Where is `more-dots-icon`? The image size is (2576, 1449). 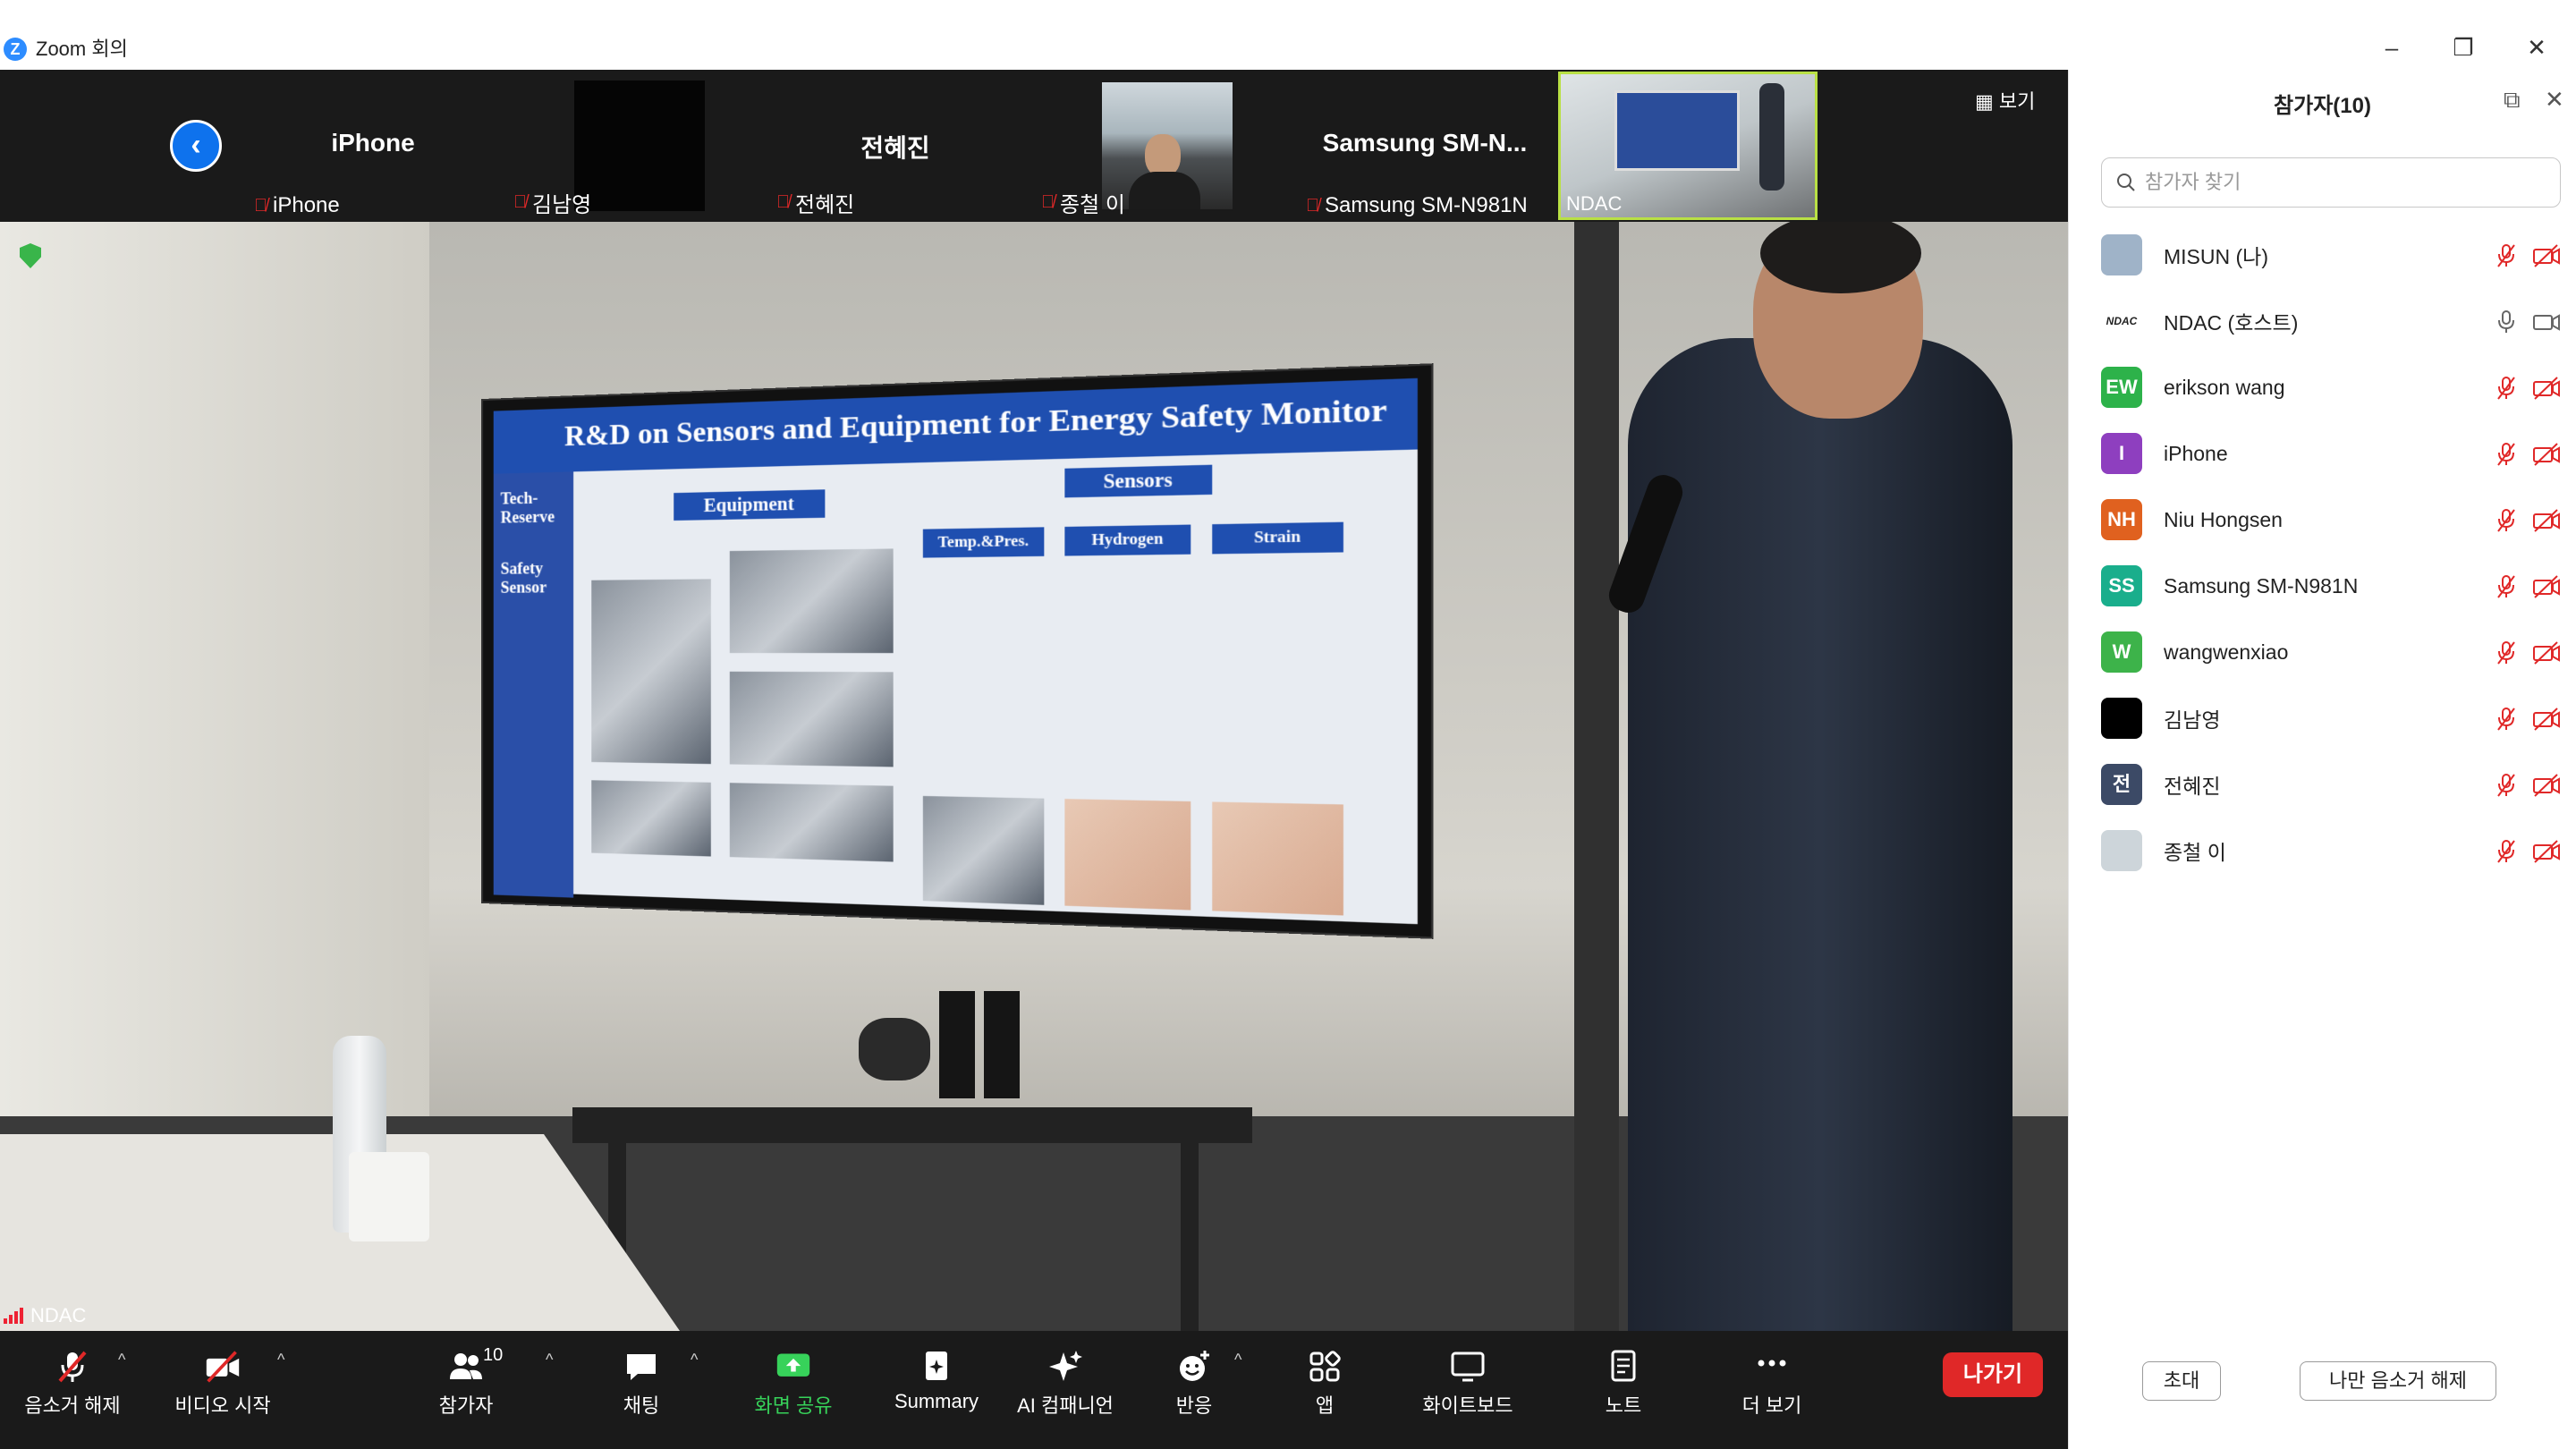
more-dots-icon is located at coordinates (1772, 1363).